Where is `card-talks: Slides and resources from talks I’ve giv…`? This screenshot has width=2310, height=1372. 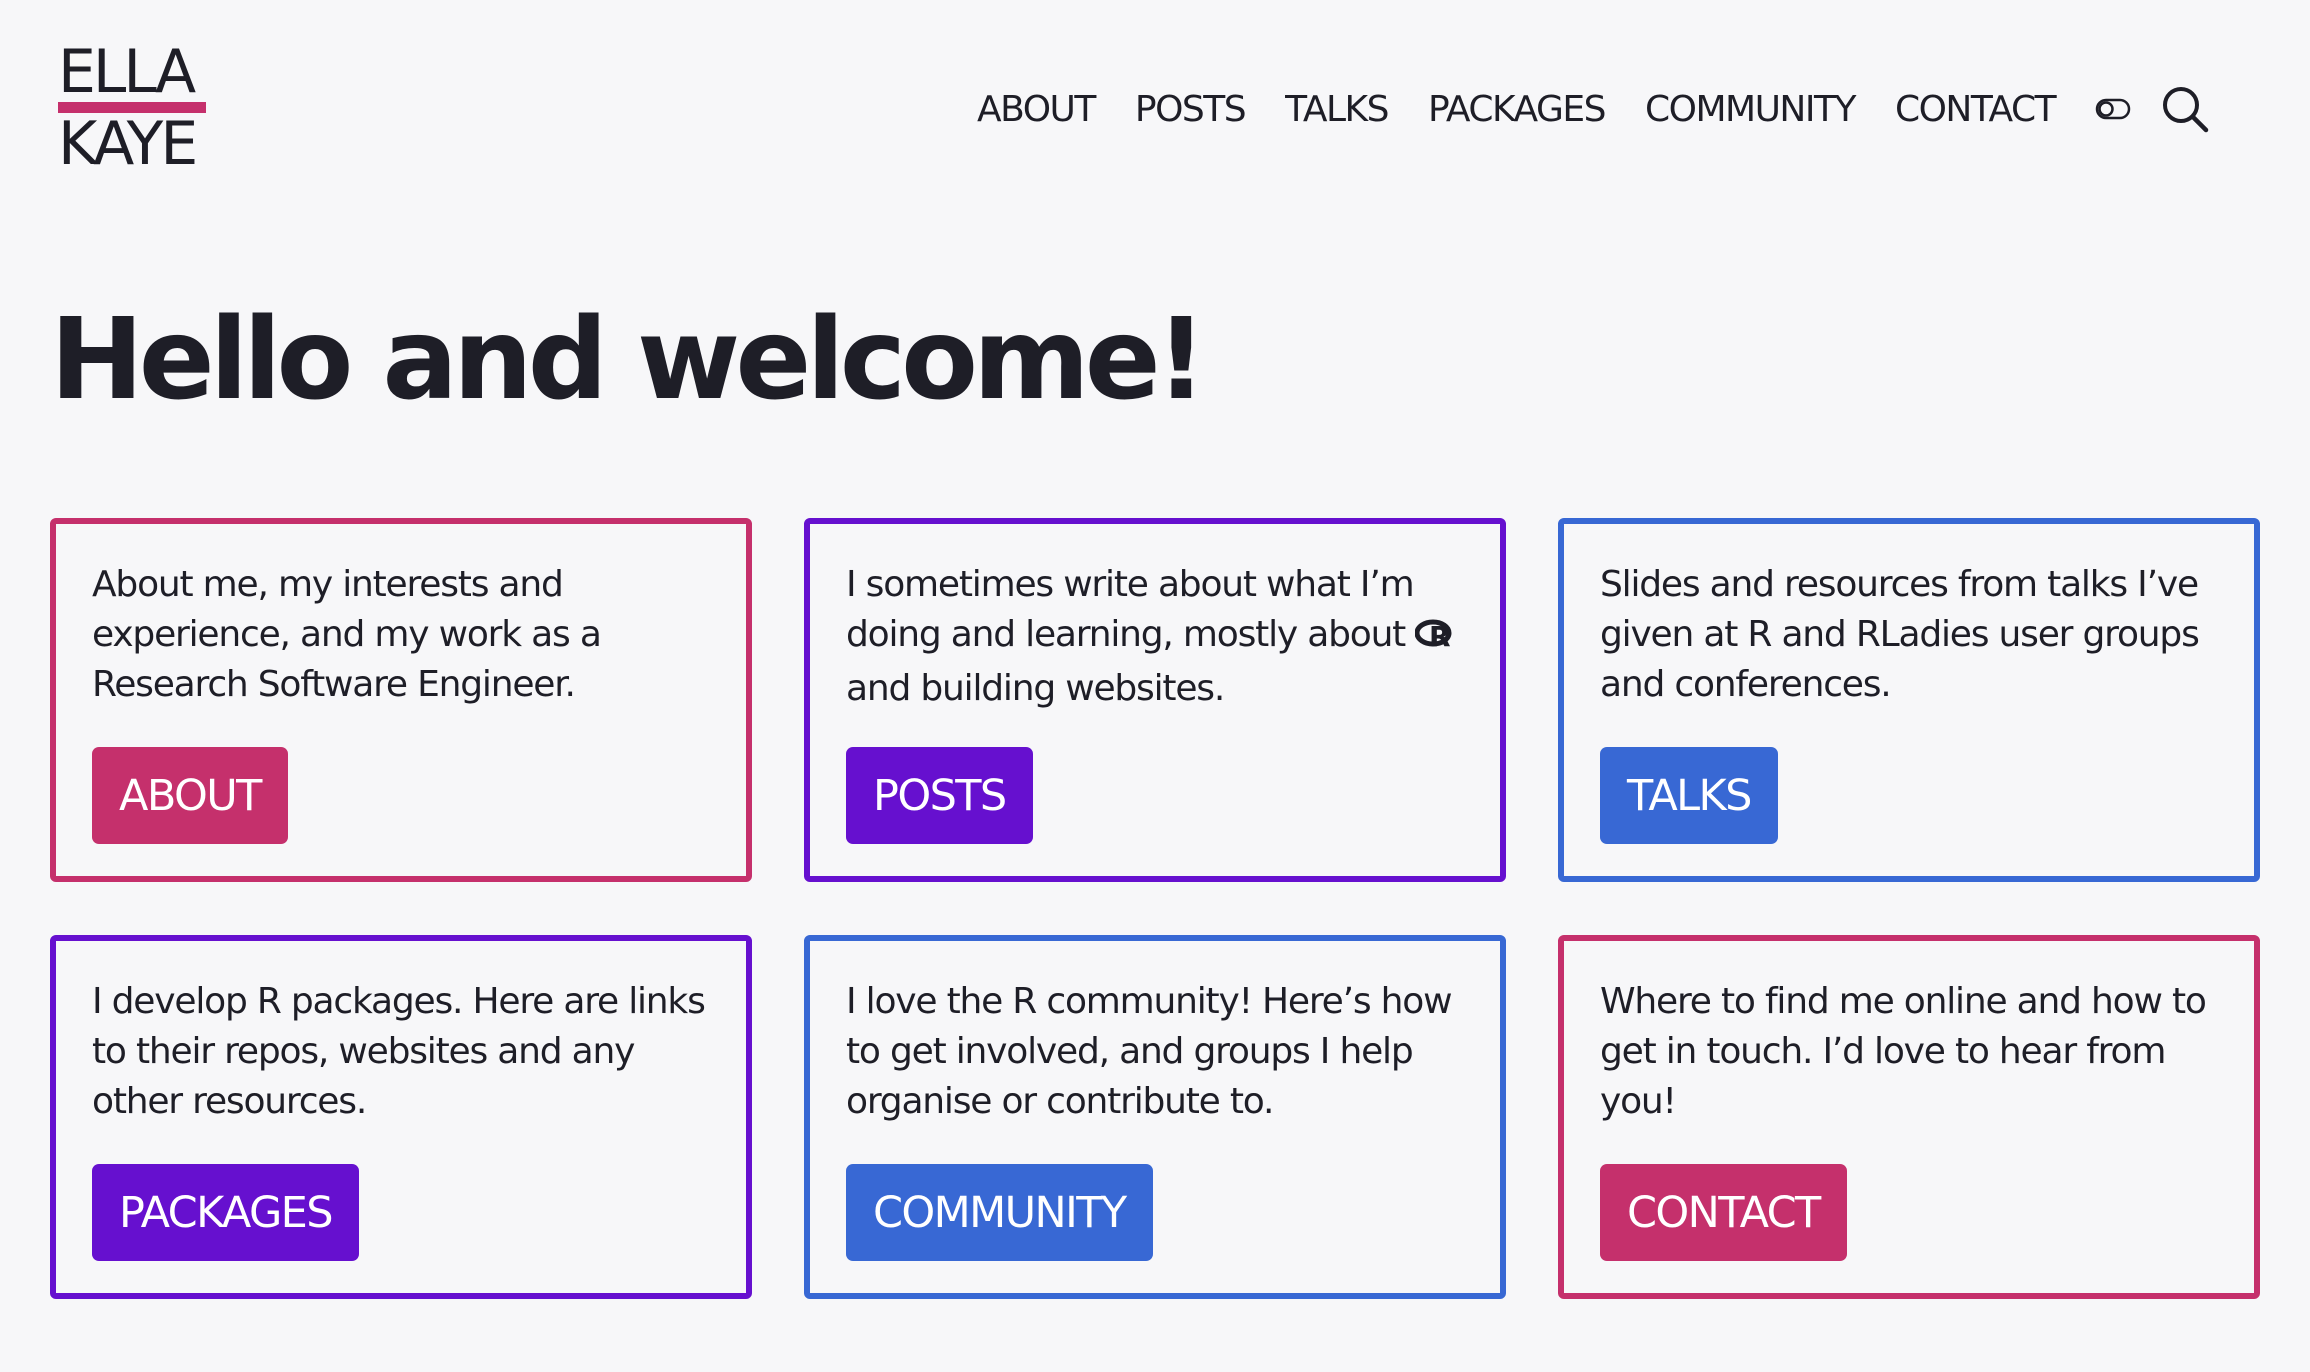 card-talks: Slides and resources from talks I’ve giv… is located at coordinates (1909, 700).